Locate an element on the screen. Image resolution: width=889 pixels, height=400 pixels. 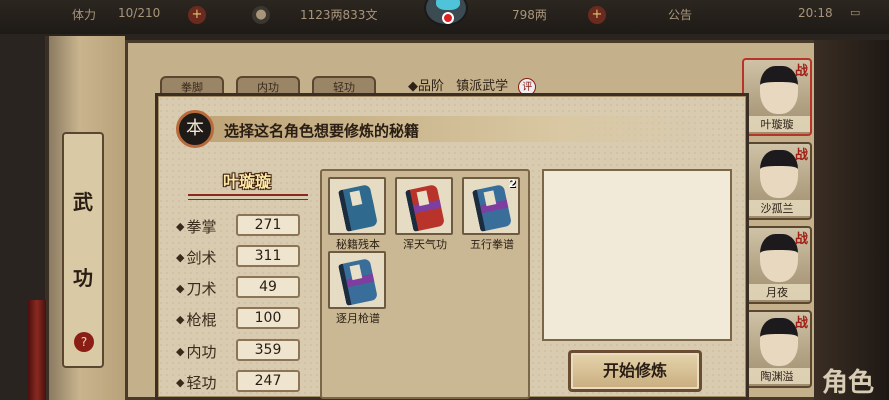
roster-card-4: 战 陶渊溢 is located at coordinates (777, 349).